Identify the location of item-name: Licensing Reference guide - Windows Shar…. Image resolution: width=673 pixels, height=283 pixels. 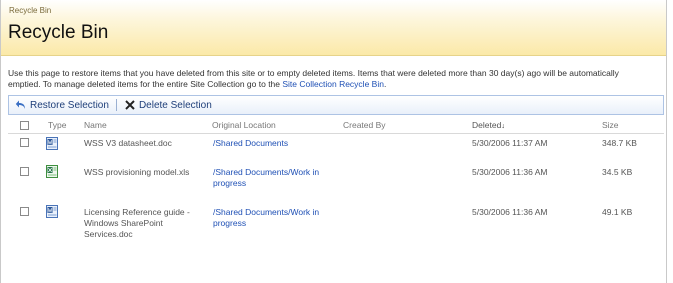
(137, 223).